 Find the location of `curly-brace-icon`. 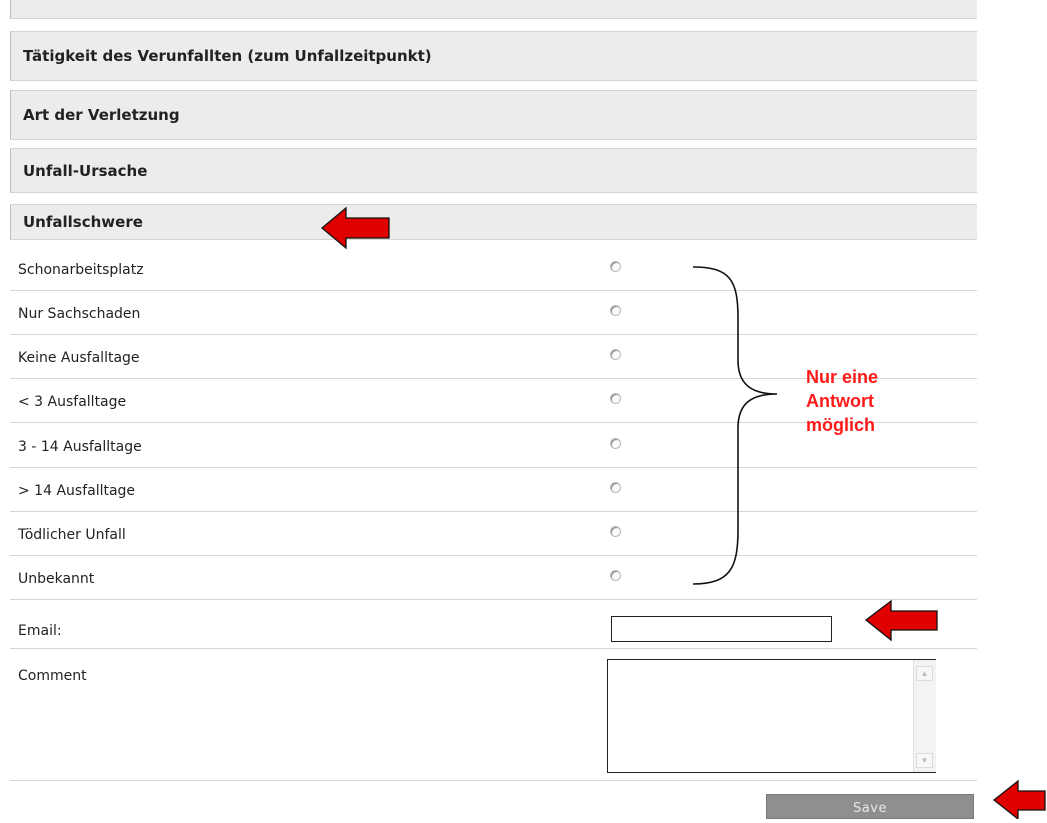

curly-brace-icon is located at coordinates (735, 425).